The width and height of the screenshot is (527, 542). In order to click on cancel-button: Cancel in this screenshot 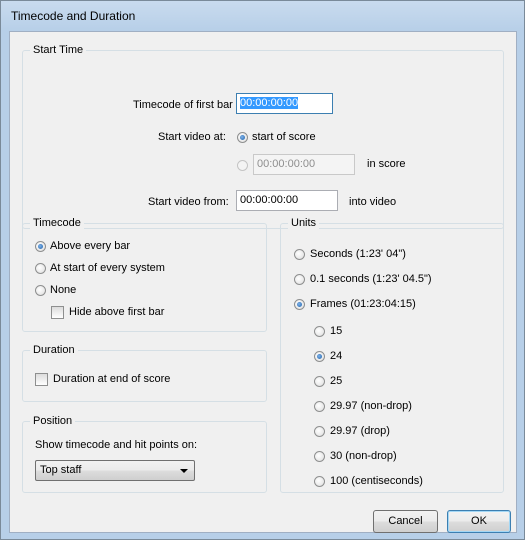, I will do `click(405, 521)`.